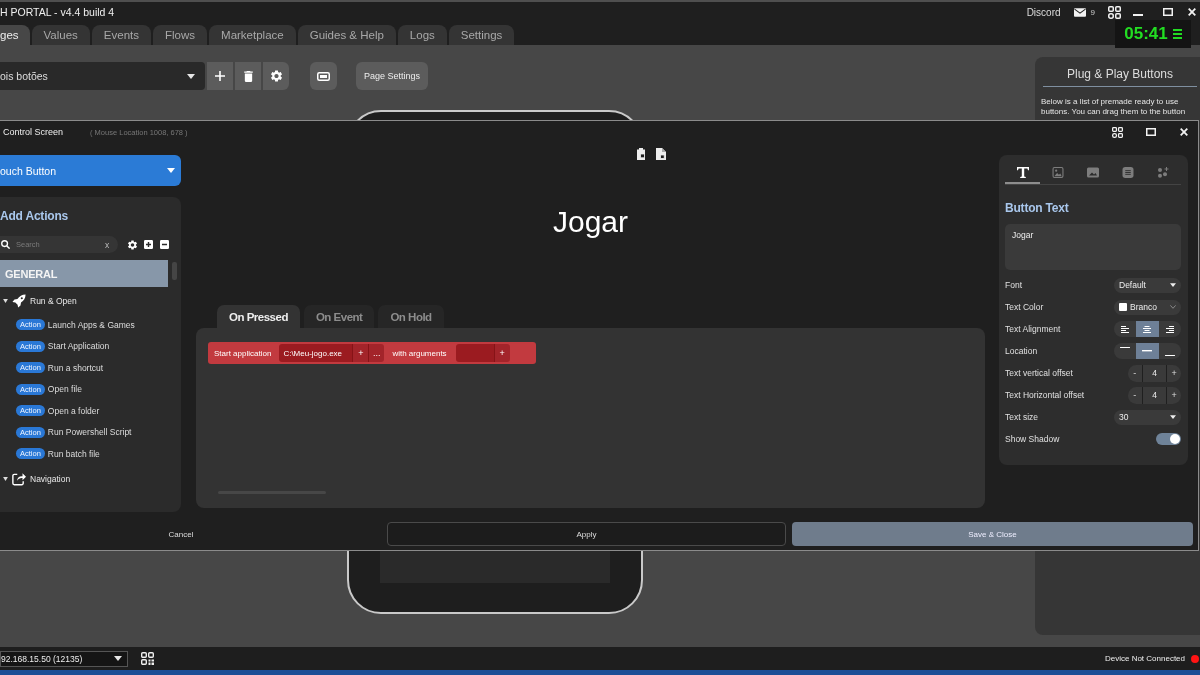 The width and height of the screenshot is (1200, 675). Describe the element at coordinates (19, 301) in the screenshot. I see `rocket-icon` at that location.